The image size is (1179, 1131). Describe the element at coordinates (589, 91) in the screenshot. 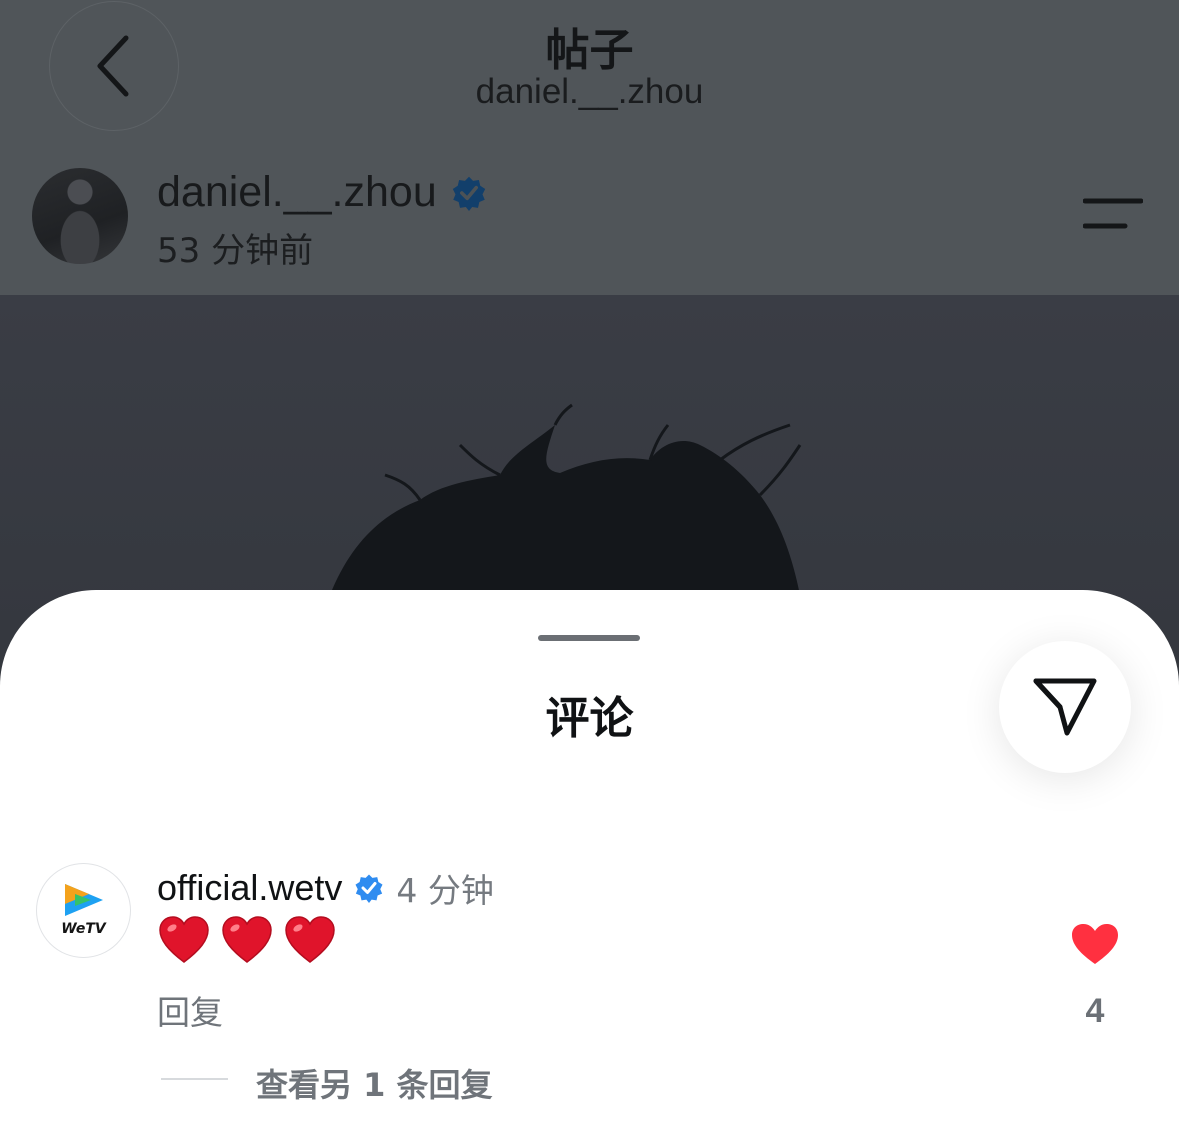

I see `page-subtitle: daniel.__.zhou` at that location.